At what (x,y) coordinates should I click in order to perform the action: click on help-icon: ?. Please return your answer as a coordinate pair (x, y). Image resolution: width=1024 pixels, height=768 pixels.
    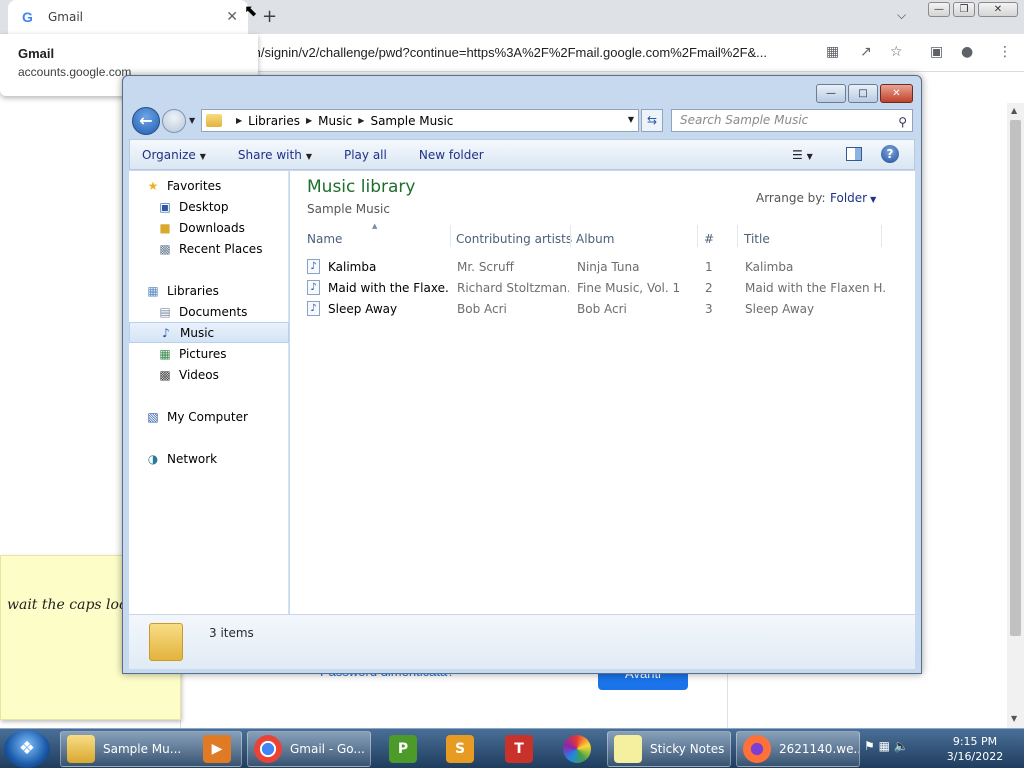
    Looking at the image, I should click on (890, 154).